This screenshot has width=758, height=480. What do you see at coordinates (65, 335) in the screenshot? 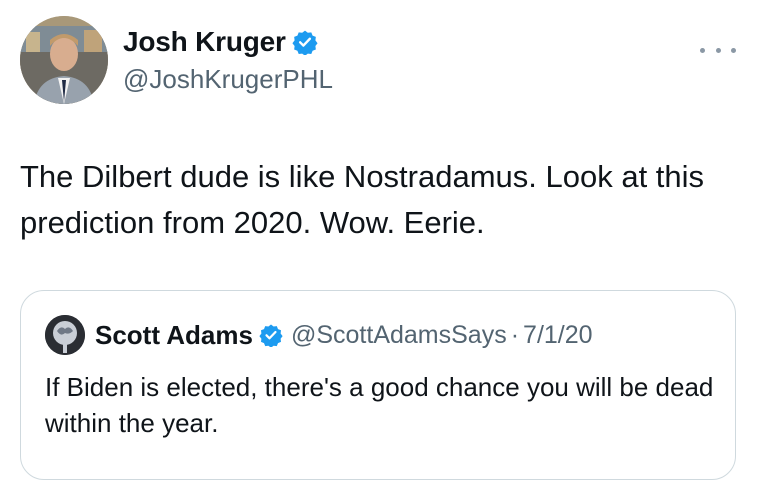
I see `quoted-author-avatar` at bounding box center [65, 335].